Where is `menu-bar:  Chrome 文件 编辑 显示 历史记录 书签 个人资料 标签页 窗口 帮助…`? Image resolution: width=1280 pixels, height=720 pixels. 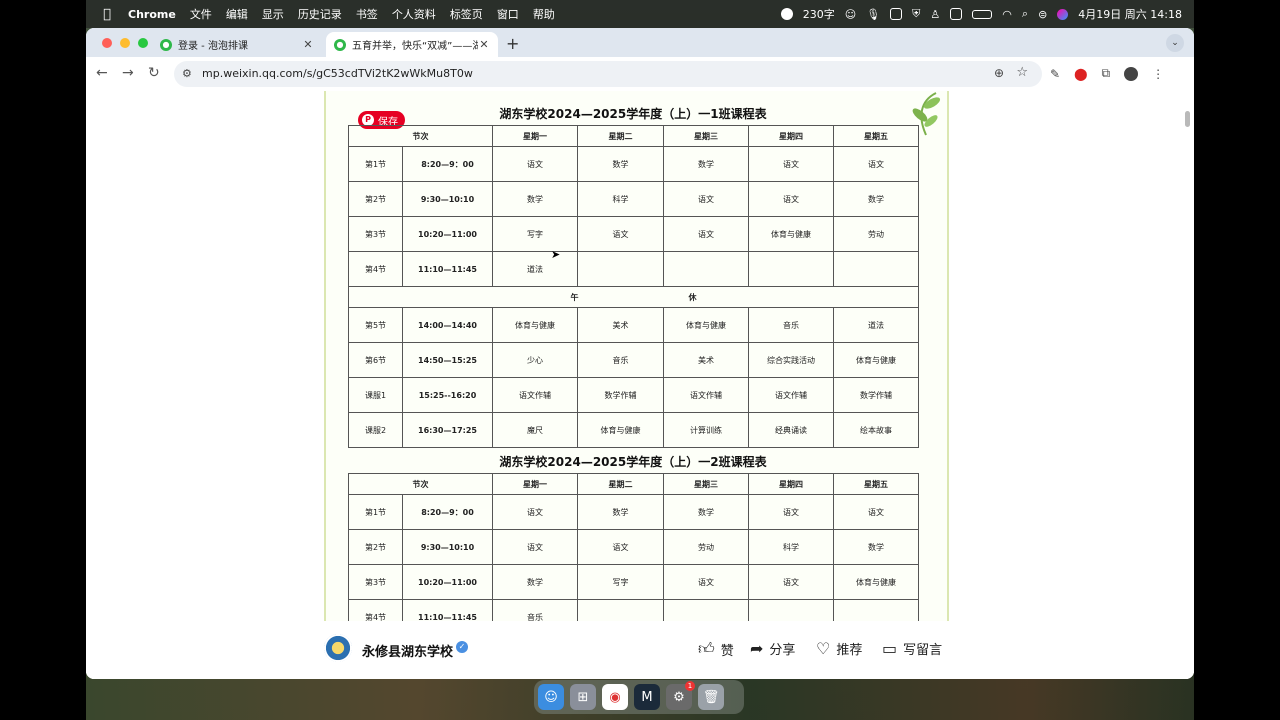
menu-bar:  Chrome 文件 编辑 显示 历史记录 书签 个人资料 标签页 窗口 帮助… is located at coordinates (640, 14).